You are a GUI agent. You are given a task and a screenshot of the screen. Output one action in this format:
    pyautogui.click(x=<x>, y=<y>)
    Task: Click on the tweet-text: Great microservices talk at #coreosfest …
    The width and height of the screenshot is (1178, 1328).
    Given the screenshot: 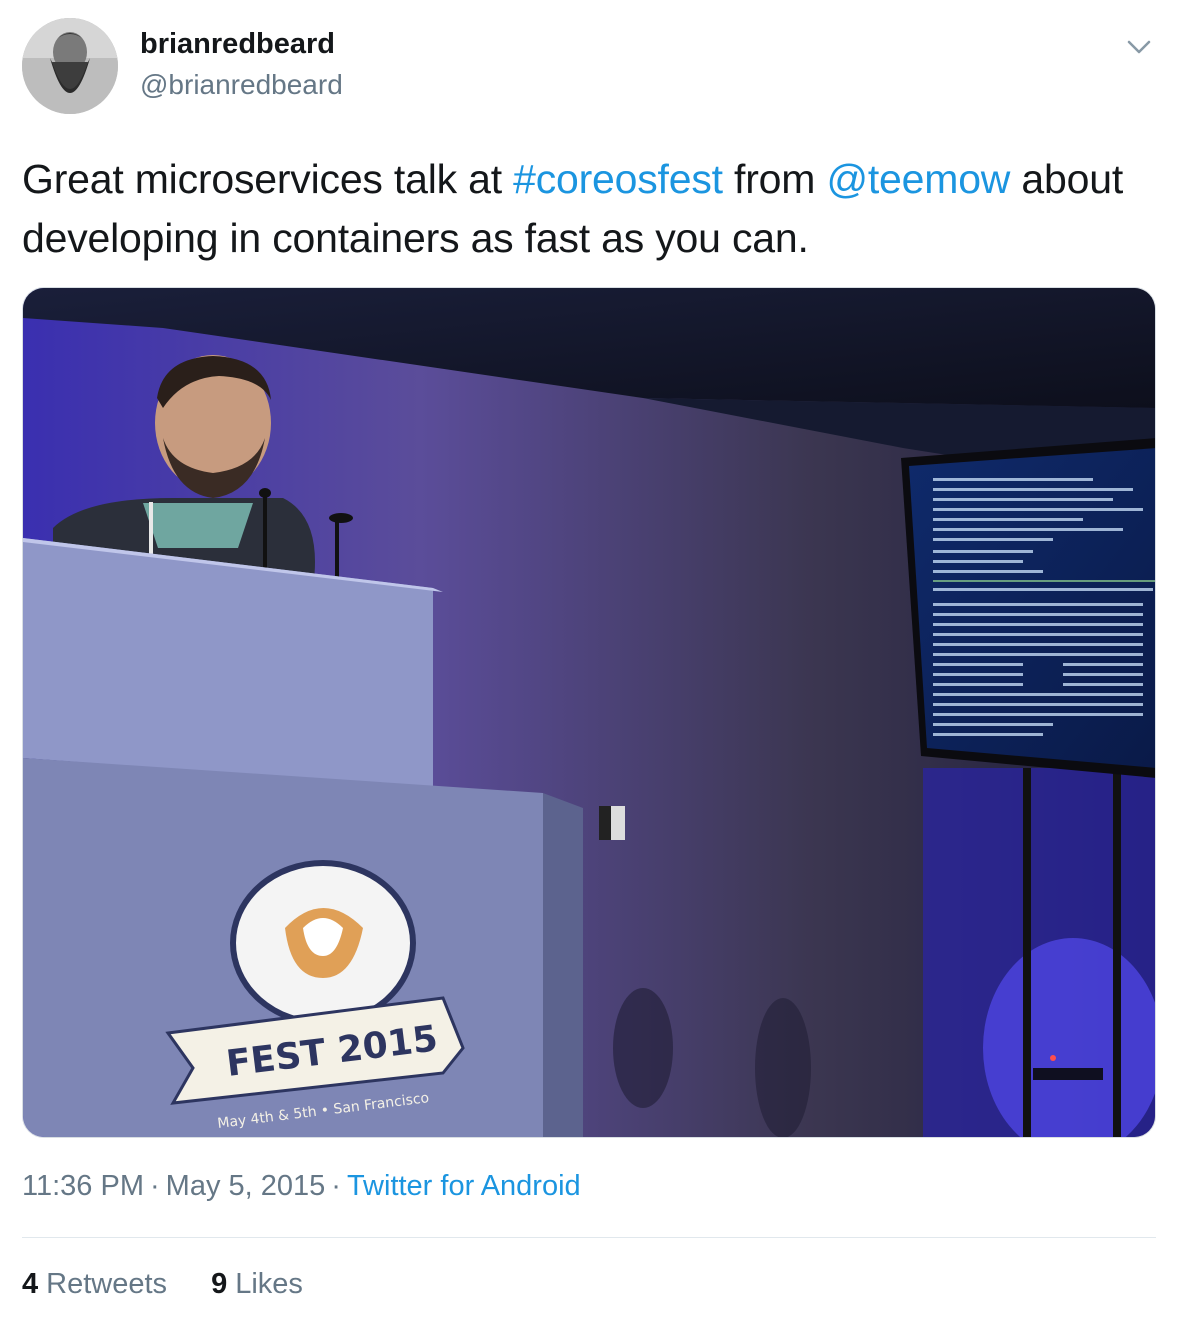 What is the action you would take?
    pyautogui.click(x=589, y=209)
    